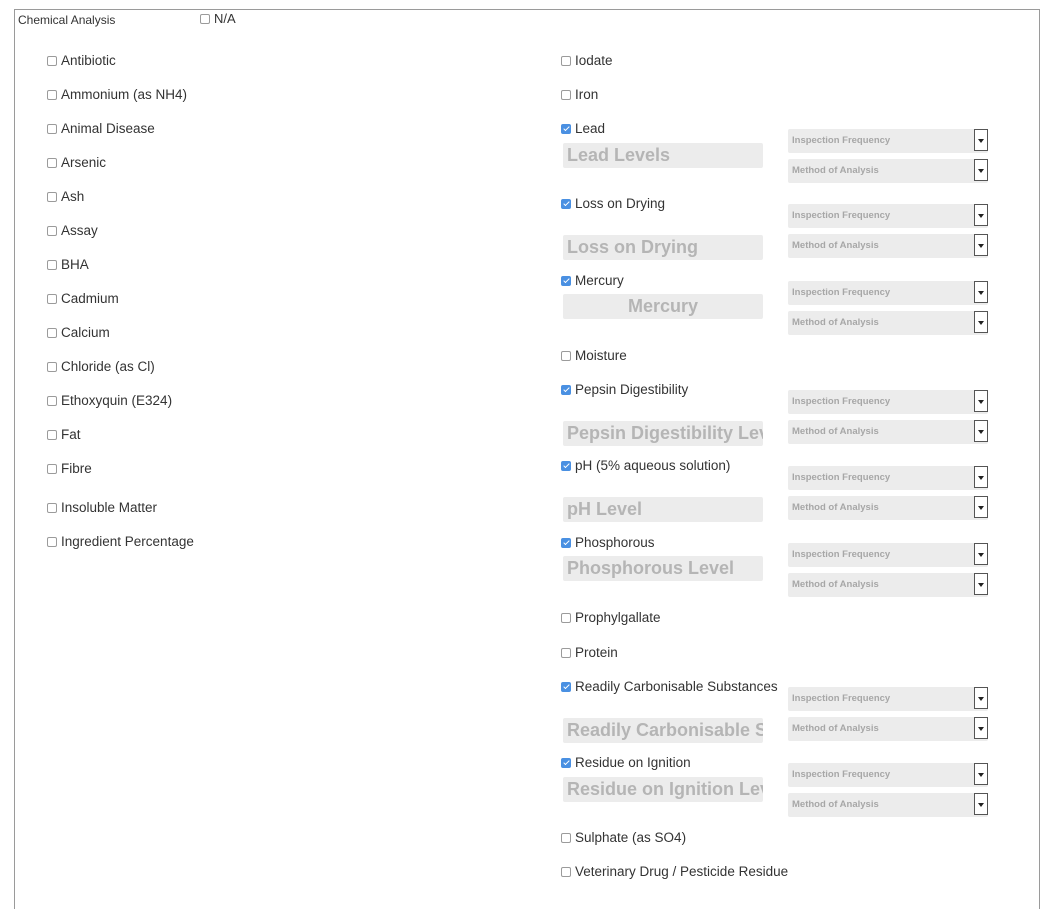  I want to click on level-input-ph-5-aqueous-solution: pH Level, so click(663, 509).